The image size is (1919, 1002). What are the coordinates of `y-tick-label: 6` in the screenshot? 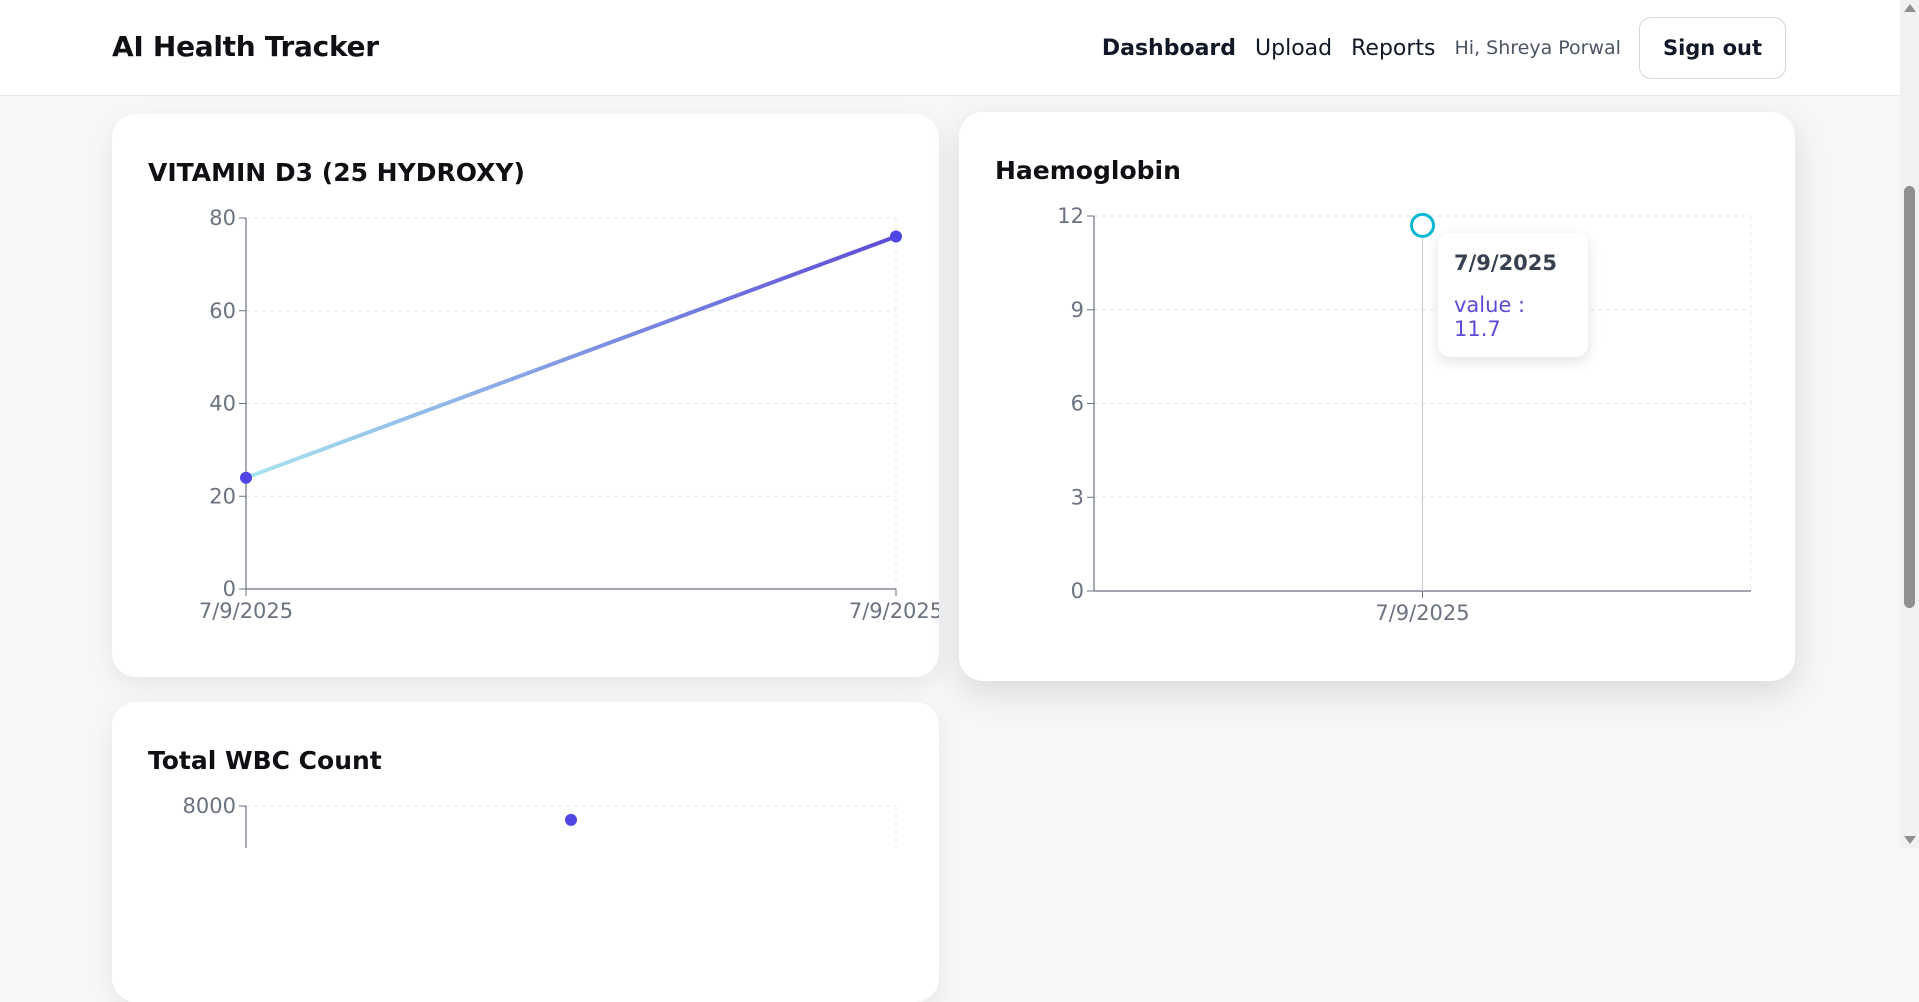 It's located at (1077, 404).